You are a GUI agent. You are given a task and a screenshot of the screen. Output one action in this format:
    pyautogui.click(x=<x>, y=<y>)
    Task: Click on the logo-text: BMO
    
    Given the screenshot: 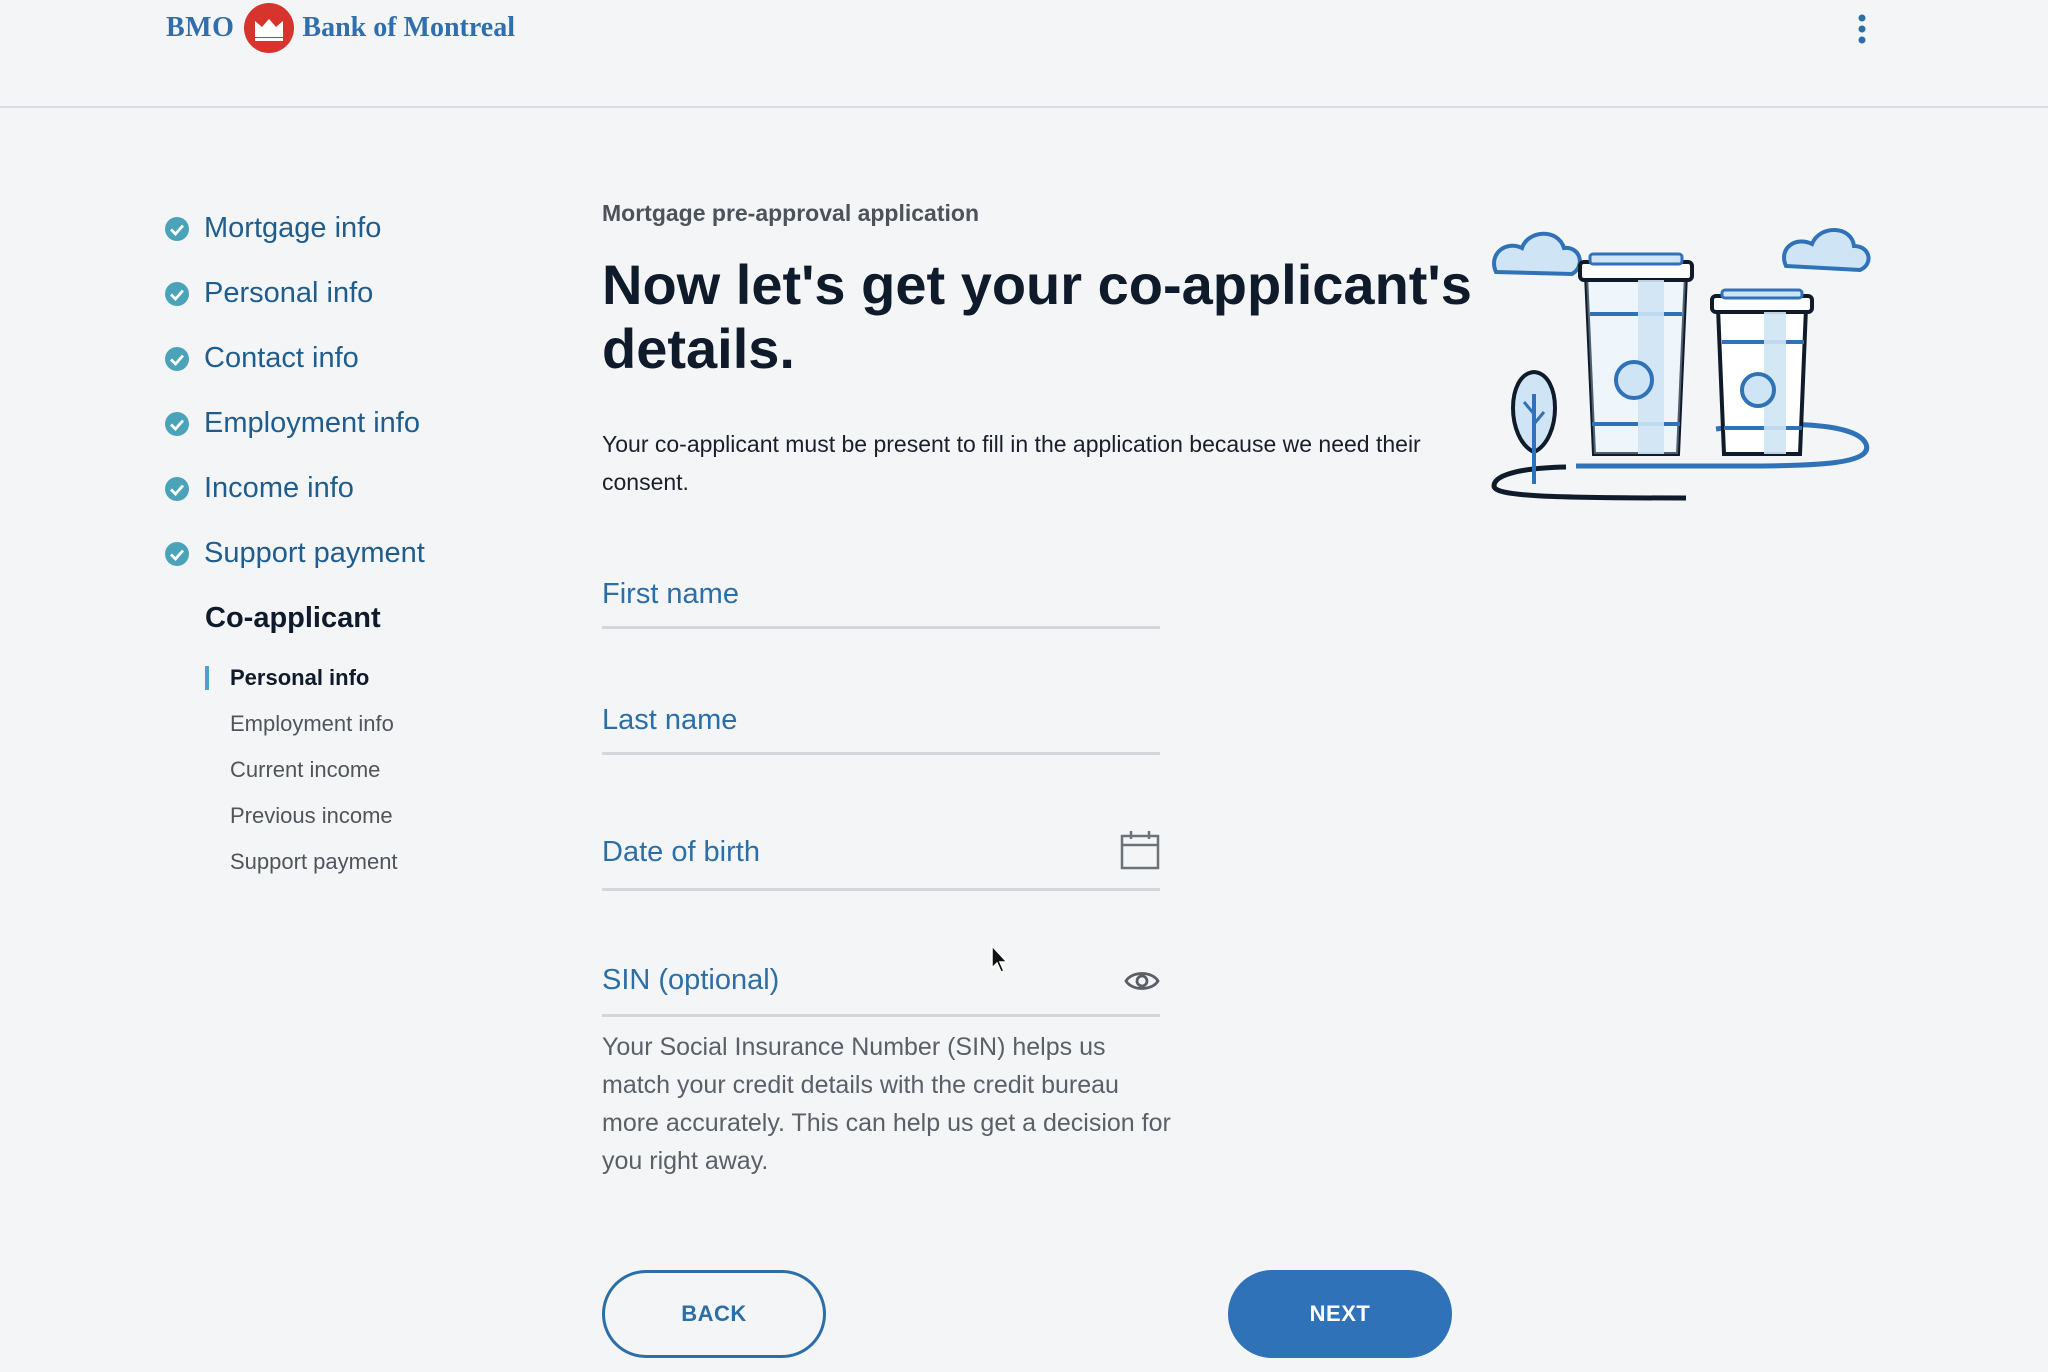 What is the action you would take?
    pyautogui.click(x=200, y=27)
    